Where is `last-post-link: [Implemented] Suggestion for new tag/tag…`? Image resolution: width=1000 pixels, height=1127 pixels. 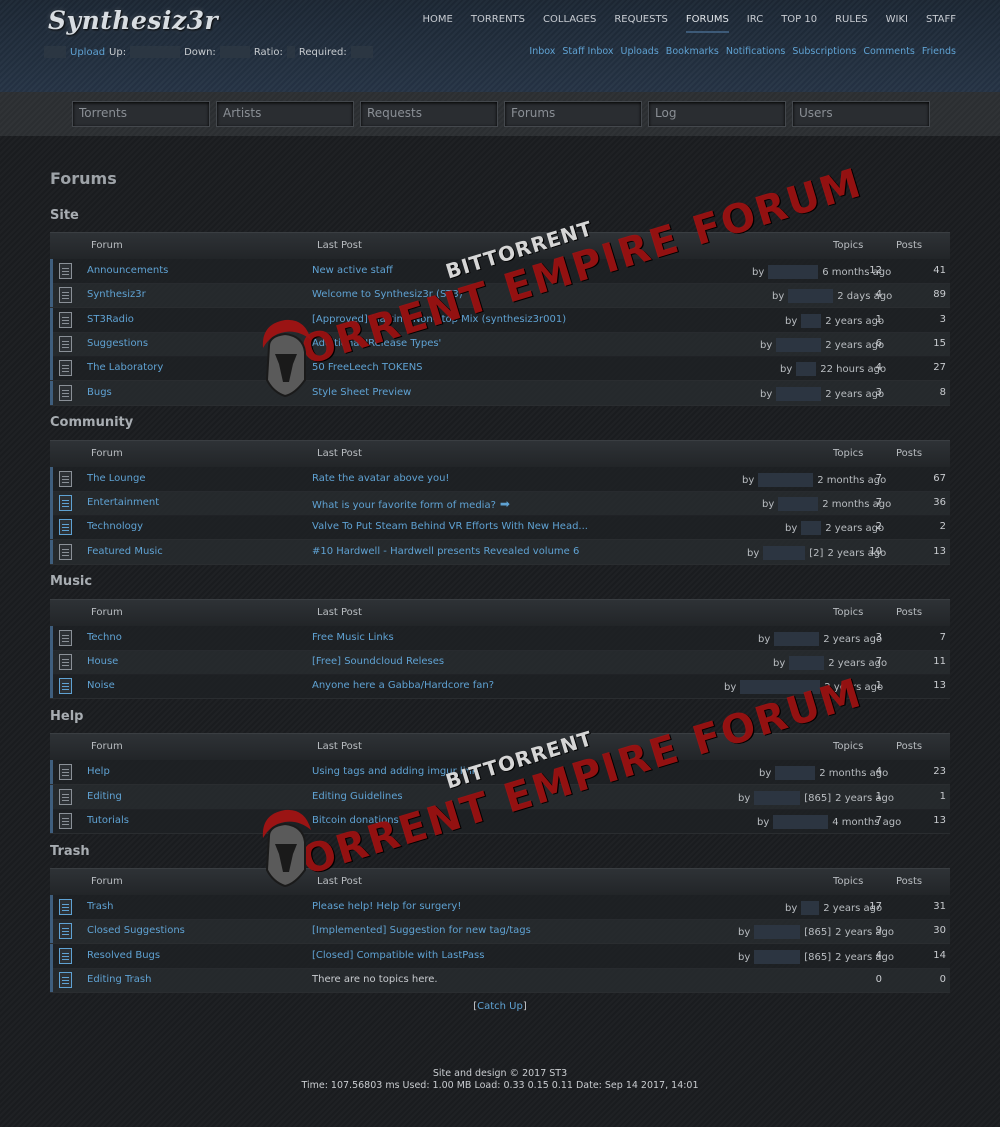 last-post-link: [Implemented] Suggestion for new tag/tag… is located at coordinates (421, 930).